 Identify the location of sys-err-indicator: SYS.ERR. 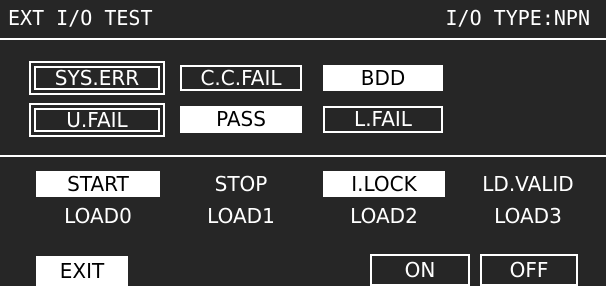
(97, 78).